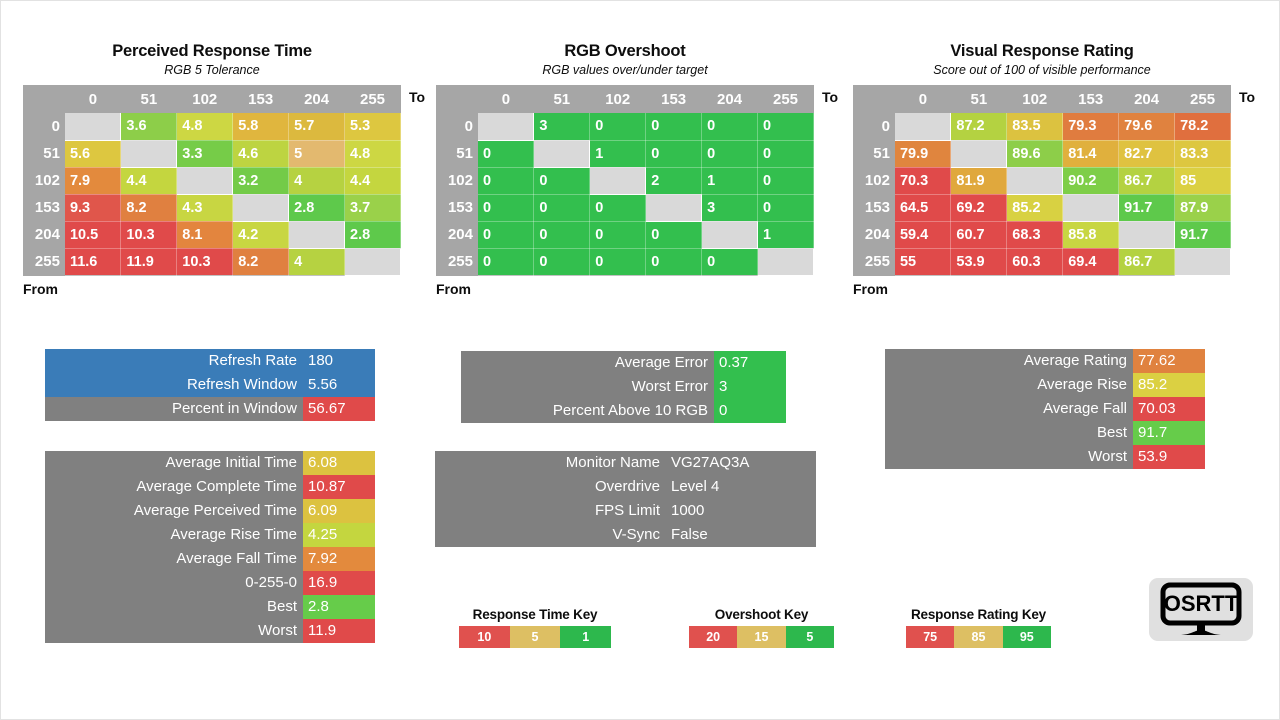 Image resolution: width=1280 pixels, height=720 pixels. Describe the element at coordinates (1147, 262) in the screenshot. I see `heatmap-cell: 86.7` at that location.